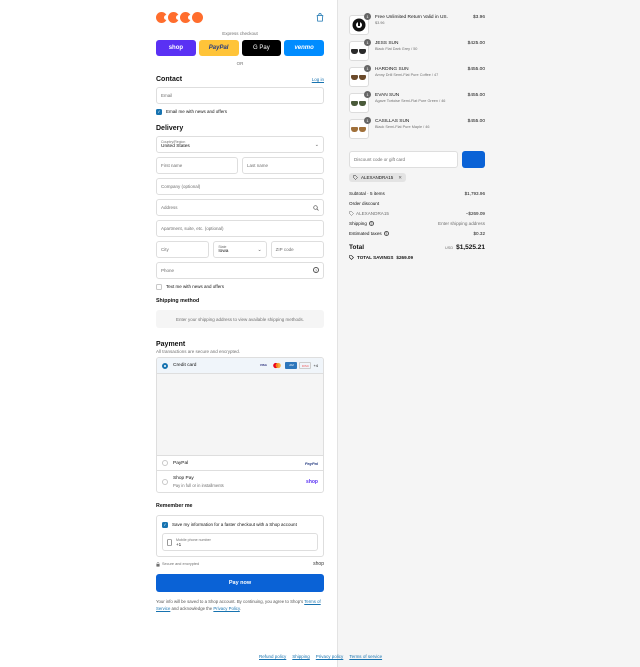 This screenshot has height=667, width=640. I want to click on header, so click(240, 15).